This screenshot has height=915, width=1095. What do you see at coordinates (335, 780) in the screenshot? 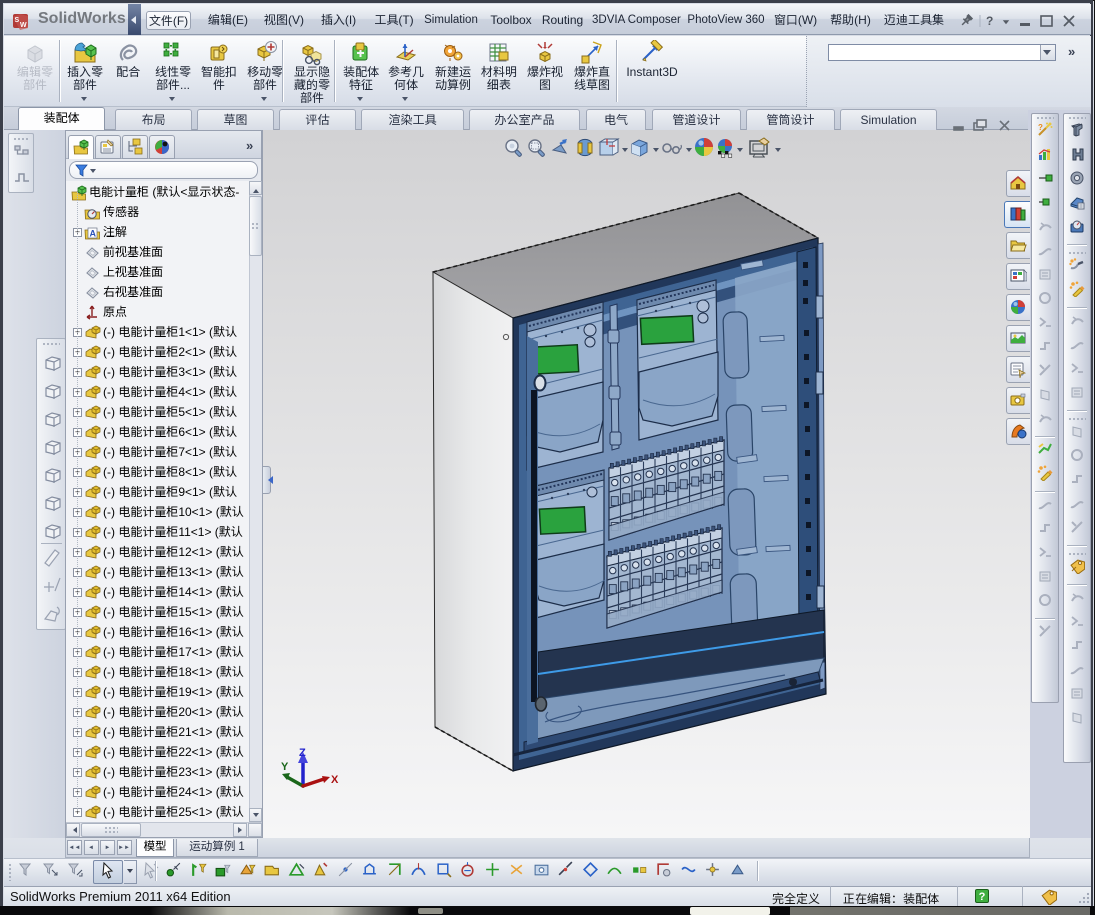
I see `svg-text: X` at bounding box center [335, 780].